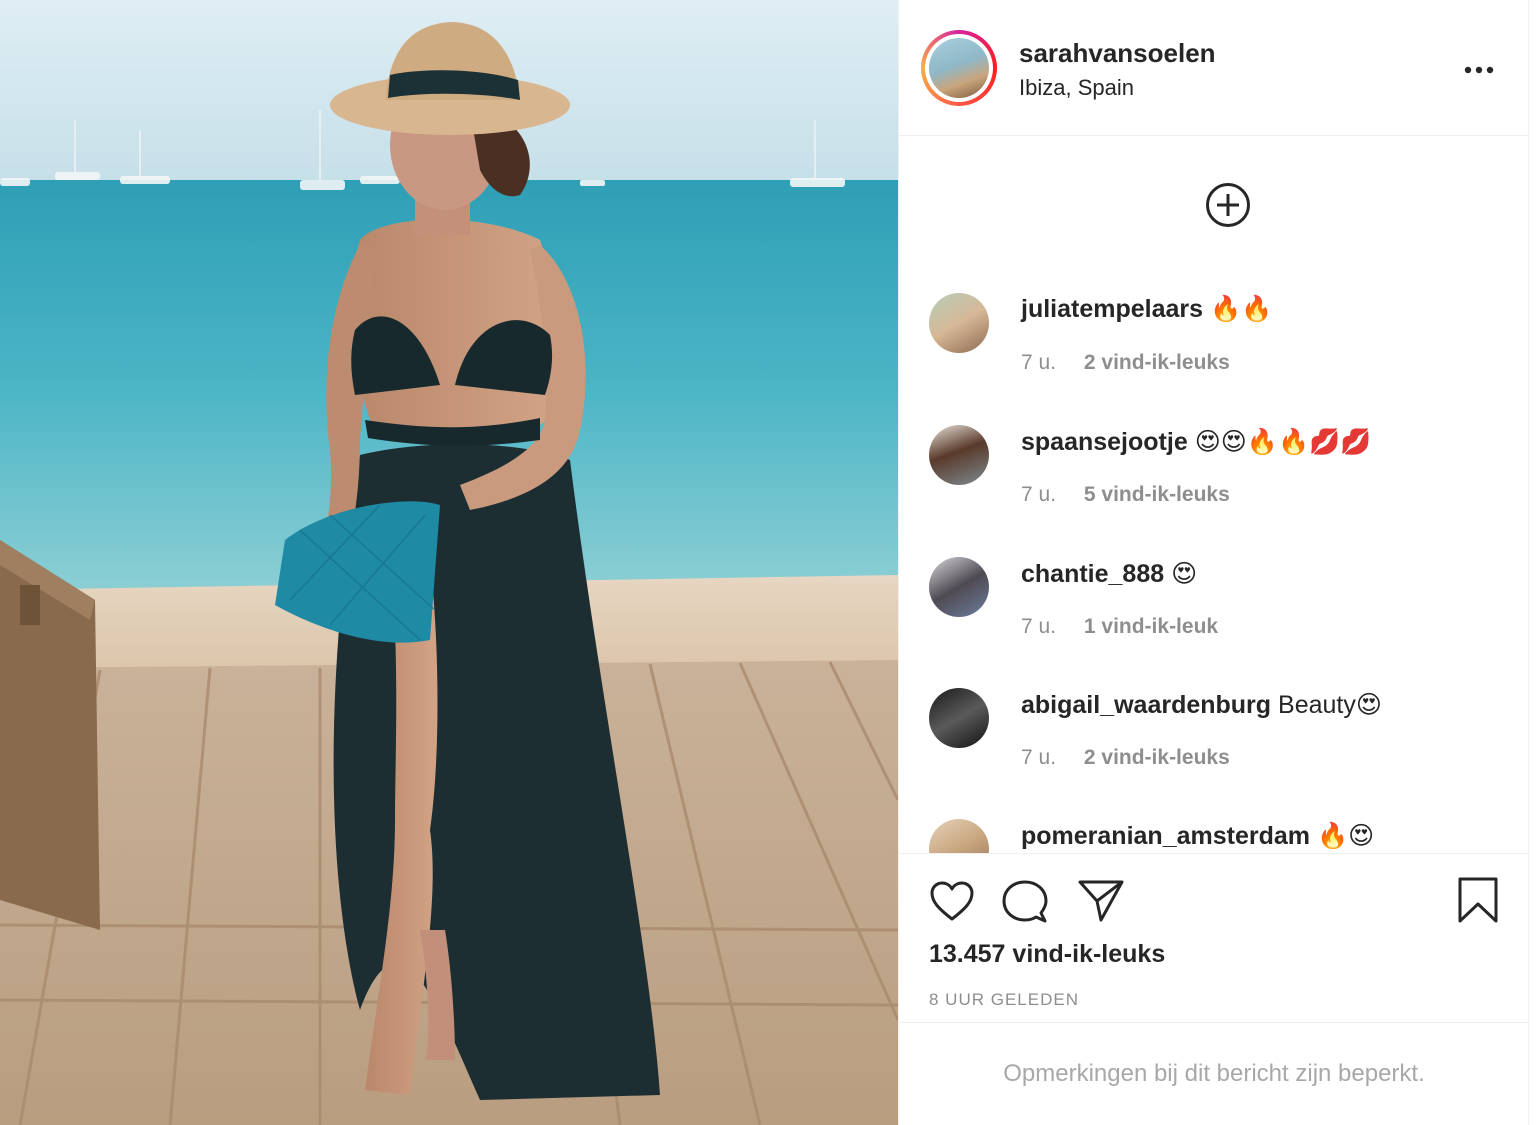 The width and height of the screenshot is (1536, 1125). I want to click on ellipsis-icon, so click(1479, 70).